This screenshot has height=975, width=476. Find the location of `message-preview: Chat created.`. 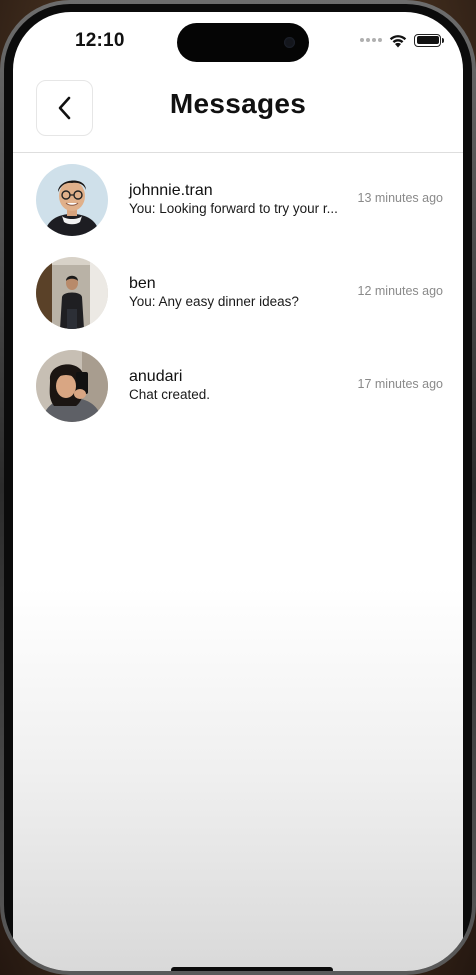

message-preview: Chat created. is located at coordinates (170, 394).